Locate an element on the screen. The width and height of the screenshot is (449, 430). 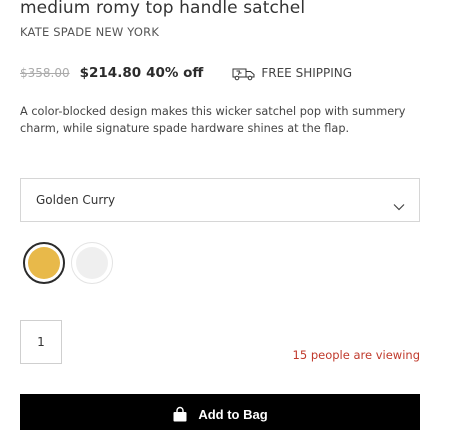
discount-label: 40% off is located at coordinates (175, 73).